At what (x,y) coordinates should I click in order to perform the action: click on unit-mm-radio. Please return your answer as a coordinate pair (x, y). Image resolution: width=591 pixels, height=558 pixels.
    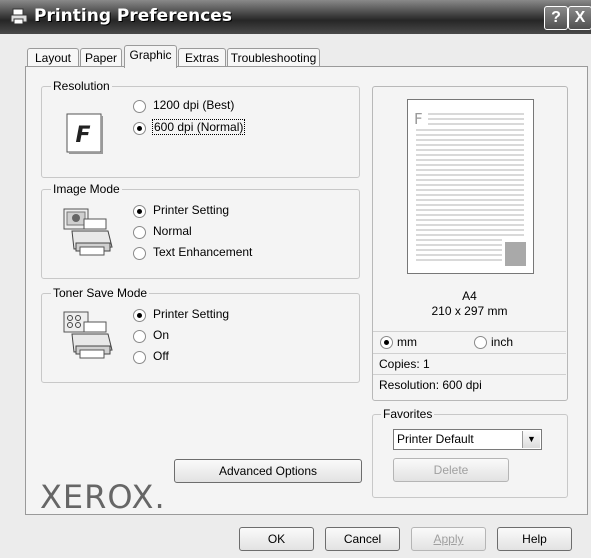
    Looking at the image, I should click on (386, 342).